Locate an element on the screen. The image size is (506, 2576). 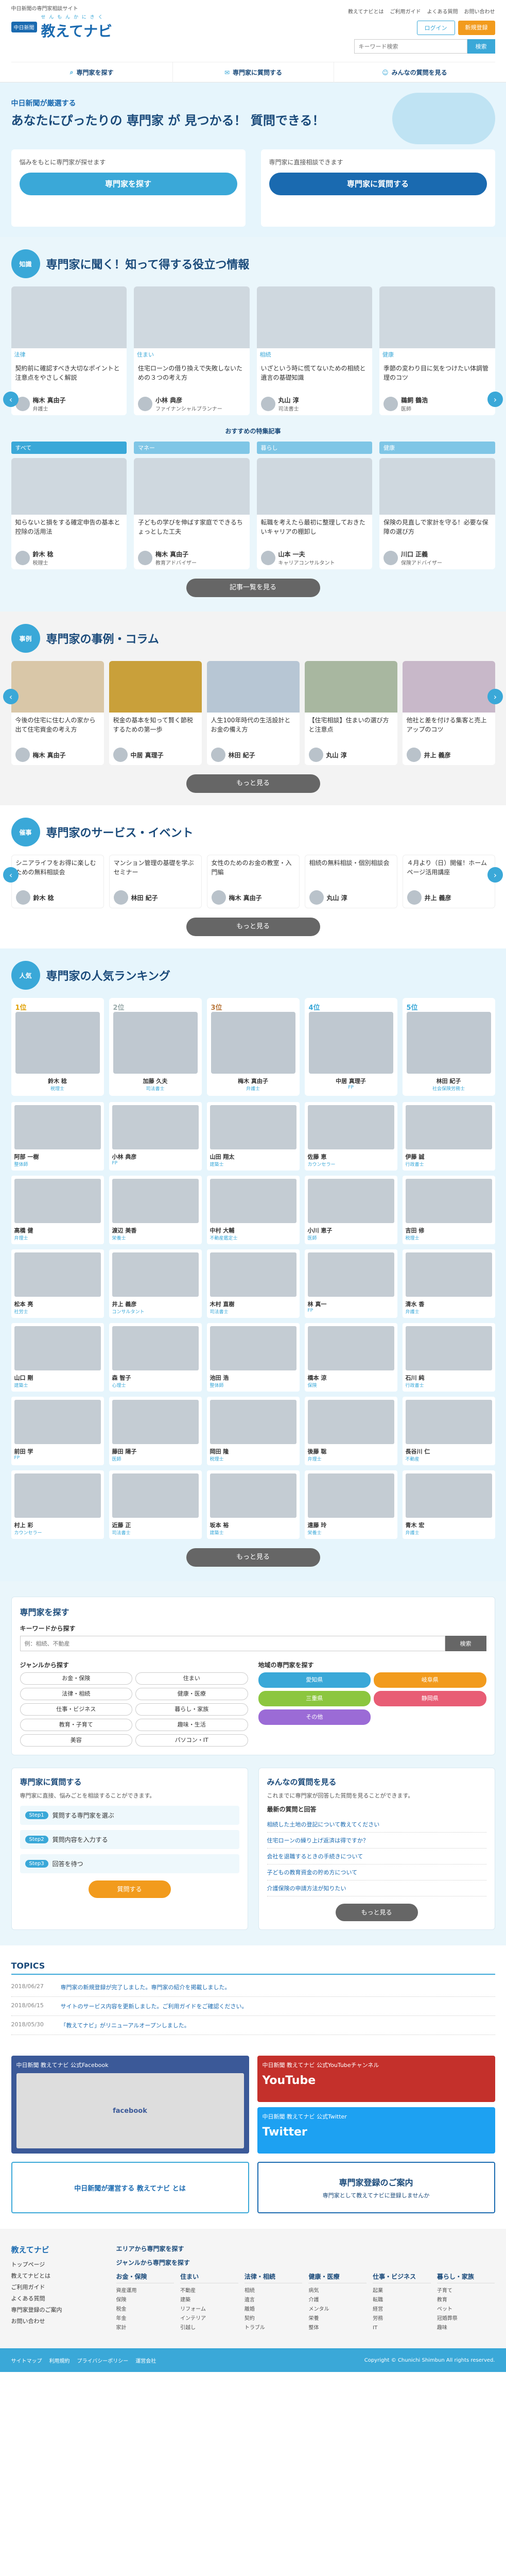
footer-link: 起業 is located at coordinates (402, 2291).